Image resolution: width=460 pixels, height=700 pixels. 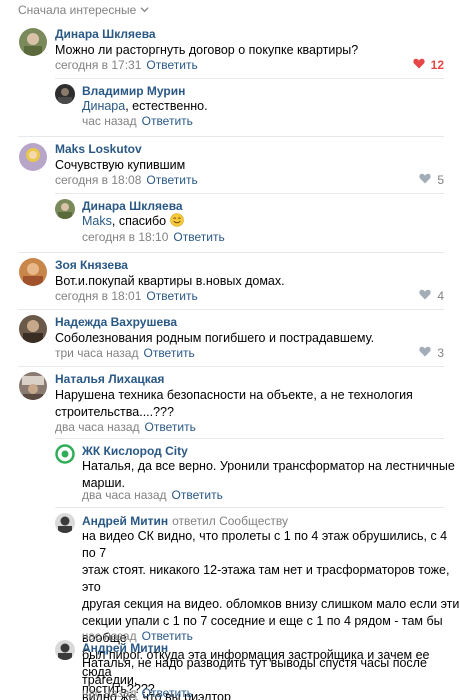 I want to click on comment-time: сегодня в 18:10, so click(x=125, y=237).